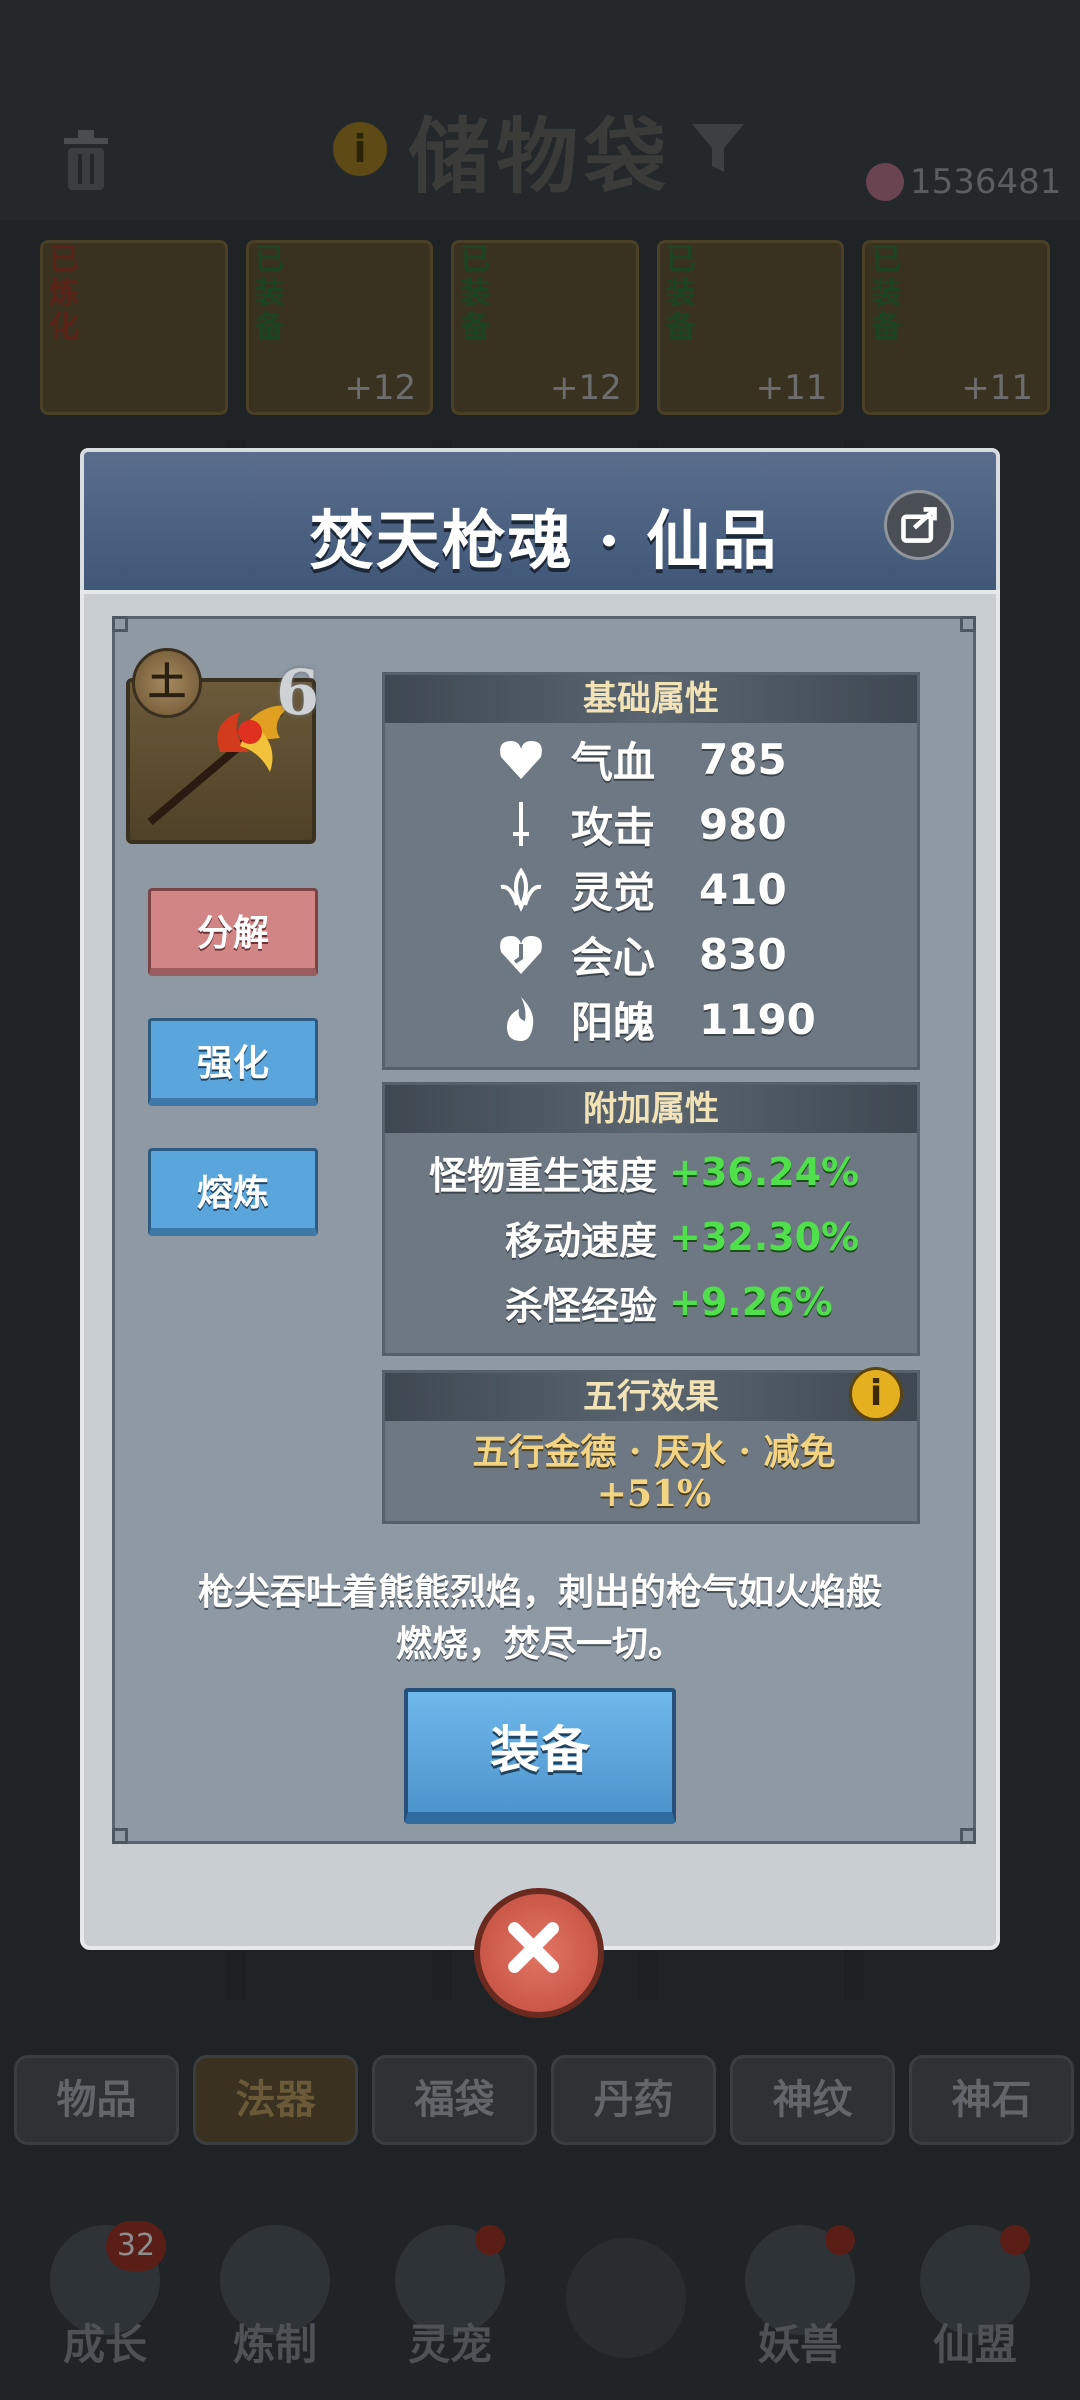 Image resolution: width=1080 pixels, height=2400 pixels. I want to click on nav-label: 成长, so click(104, 2344).